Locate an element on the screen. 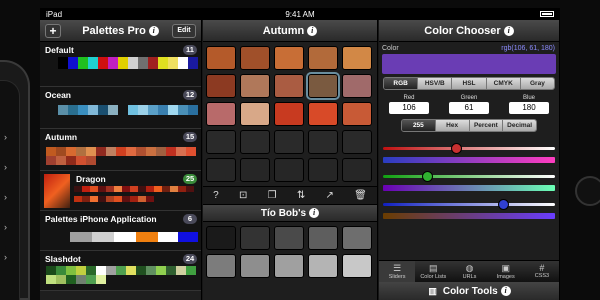 The image size is (600, 300). home-button is located at coordinates (587, 191).